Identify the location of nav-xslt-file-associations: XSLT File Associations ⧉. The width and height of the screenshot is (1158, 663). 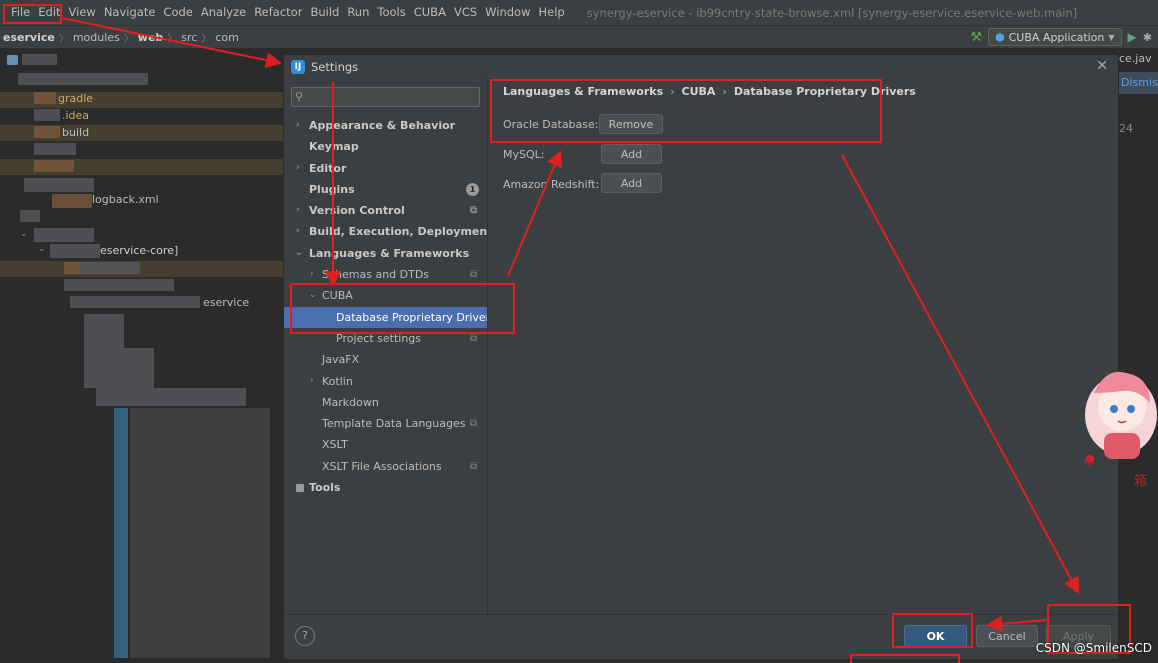
(385, 466).